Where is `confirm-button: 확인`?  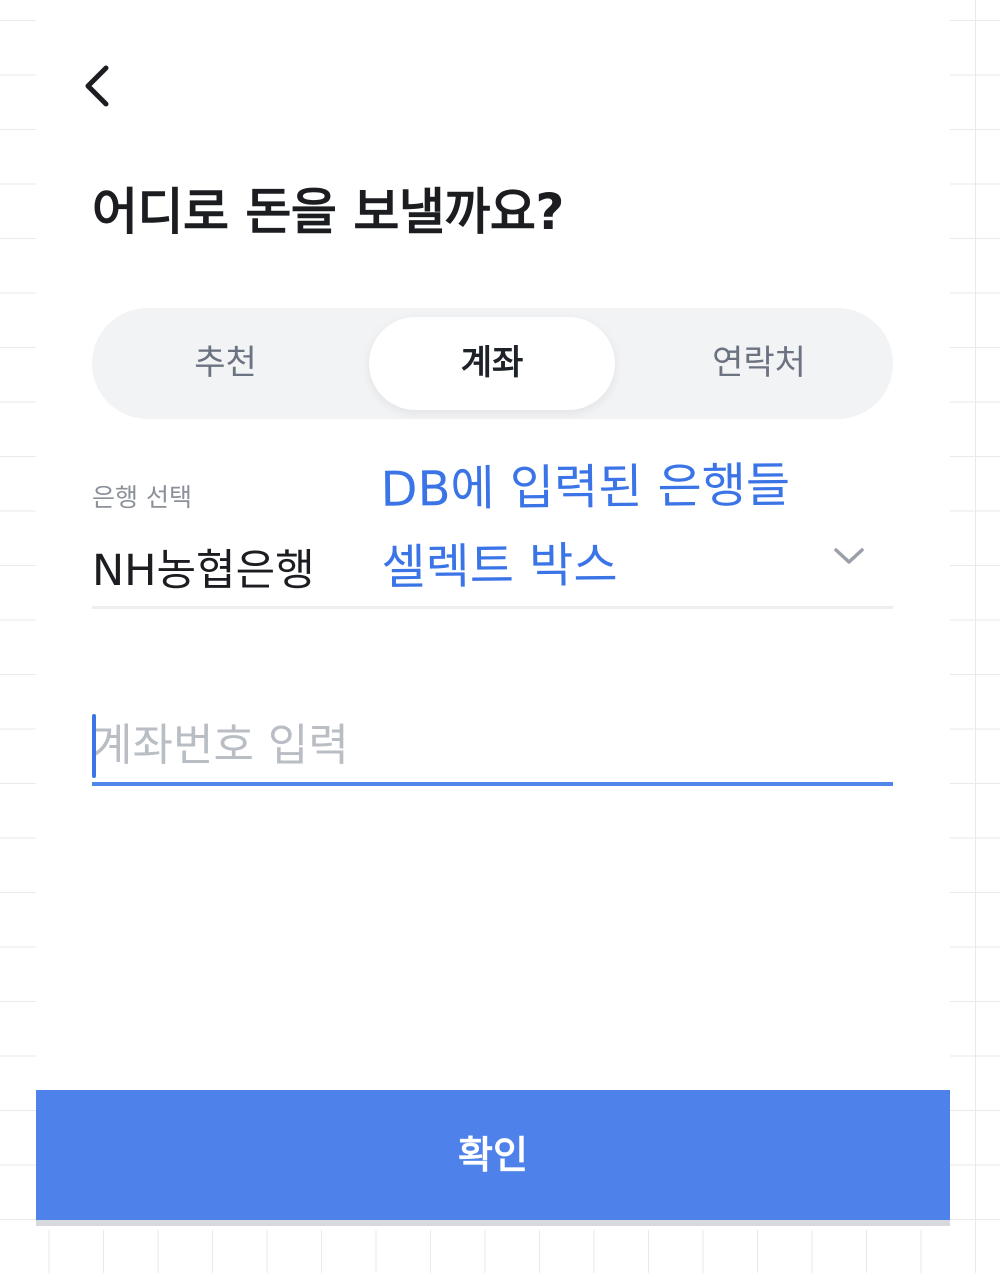
confirm-button: 확인 is located at coordinates (493, 1155).